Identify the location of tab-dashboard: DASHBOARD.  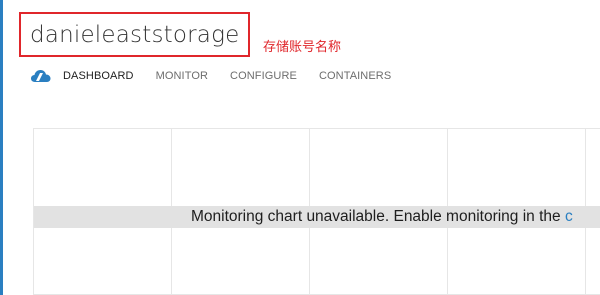
(98, 76).